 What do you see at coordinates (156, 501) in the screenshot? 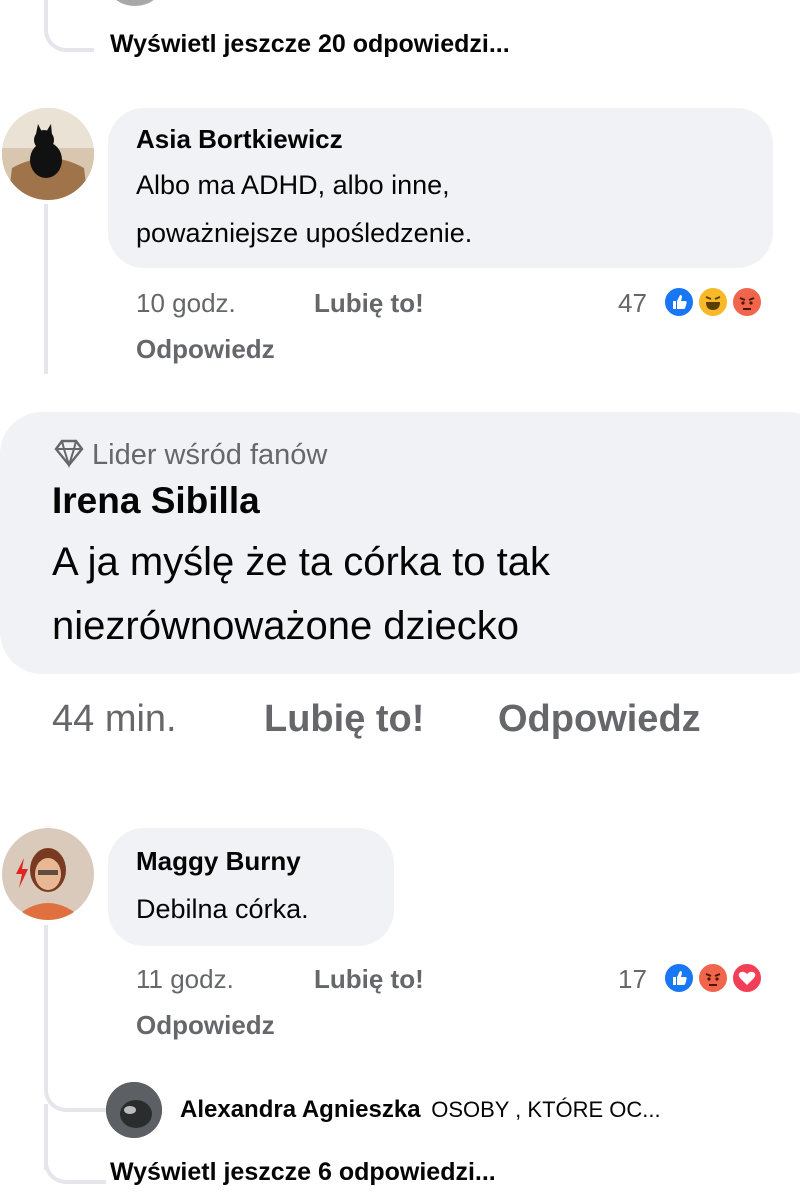
I see `comment-author: Irena Sibilla` at bounding box center [156, 501].